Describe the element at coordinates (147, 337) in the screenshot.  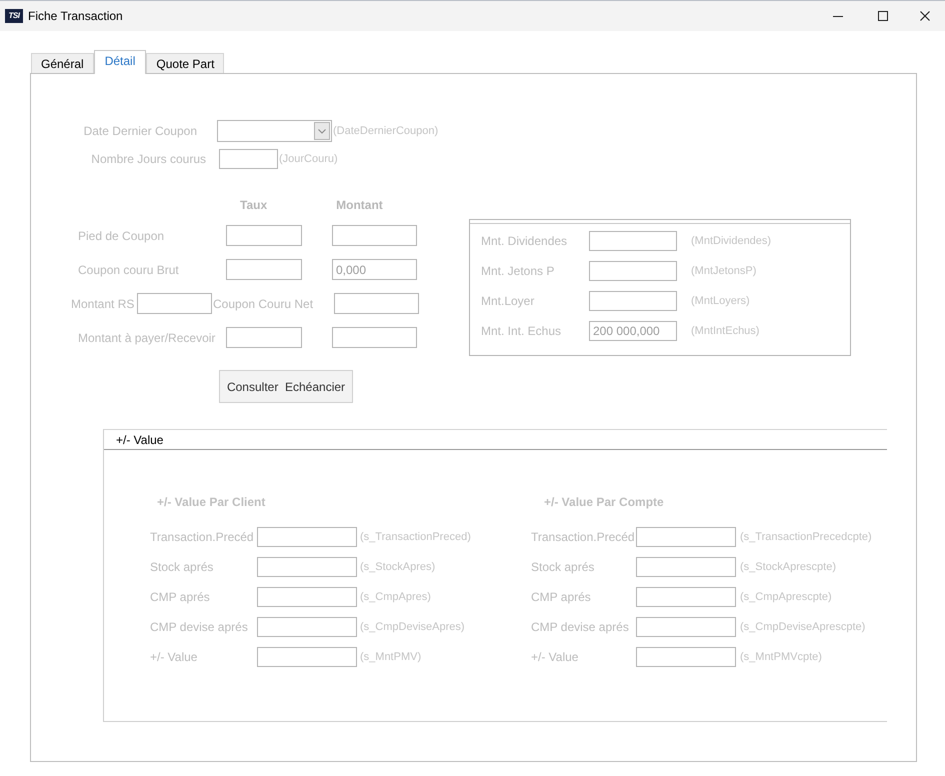
I see `field-label: Montant à payer/Recevoir` at that location.